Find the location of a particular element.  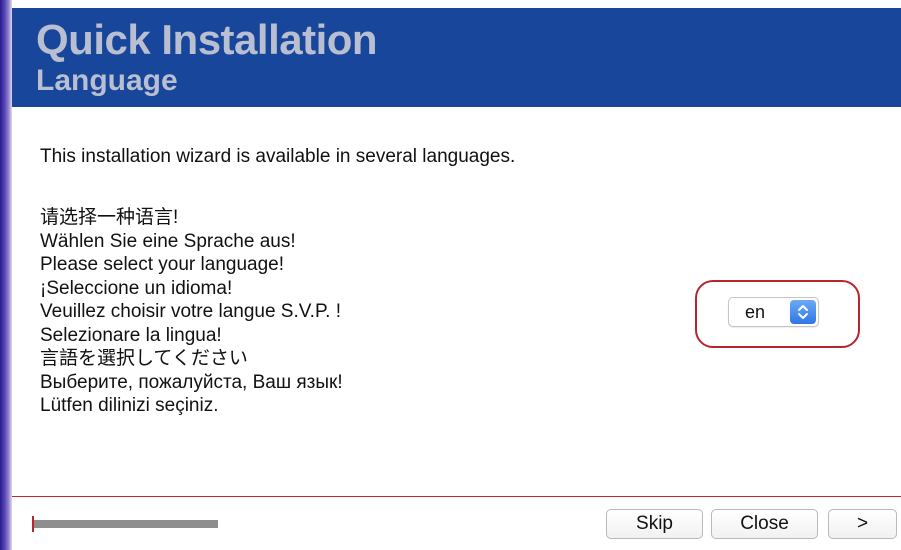

language-prompt-japanese: 言語を選択してください is located at coordinates (144, 358).